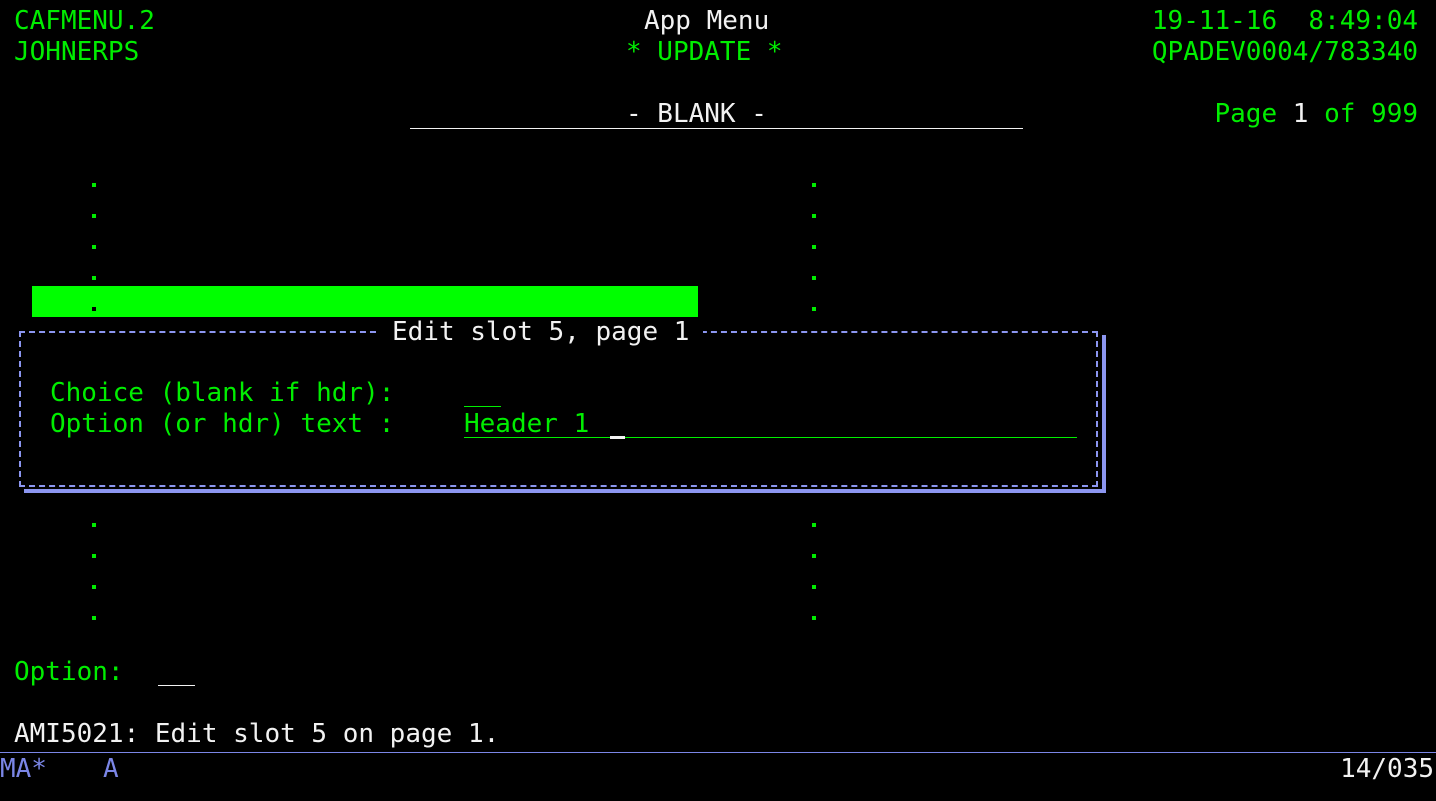  Describe the element at coordinates (365, 301) in the screenshot. I see `selected-slot-bar` at that location.